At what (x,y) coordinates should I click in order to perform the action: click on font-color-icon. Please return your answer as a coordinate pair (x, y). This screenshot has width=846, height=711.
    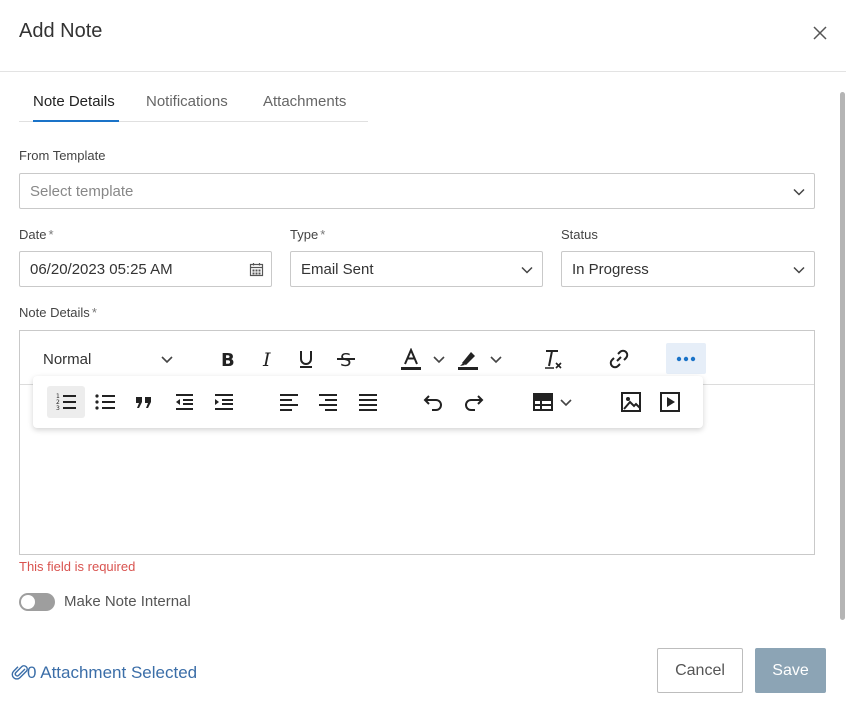
    Looking at the image, I should click on (411, 358).